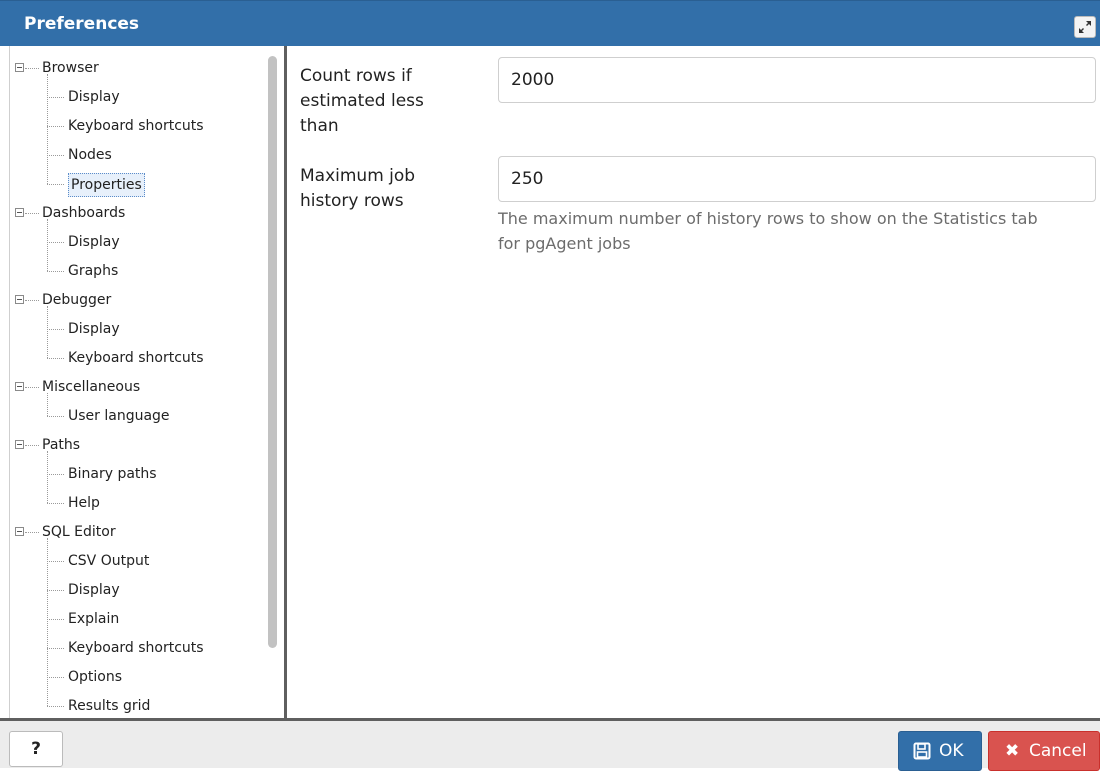 This screenshot has width=1100, height=771. What do you see at coordinates (1012, 751) in the screenshot?
I see `times-icon: ✖` at bounding box center [1012, 751].